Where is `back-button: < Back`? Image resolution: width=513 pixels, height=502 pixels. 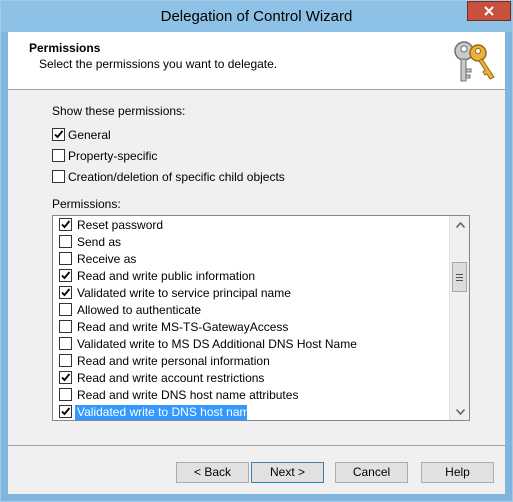 back-button: < Back is located at coordinates (212, 472).